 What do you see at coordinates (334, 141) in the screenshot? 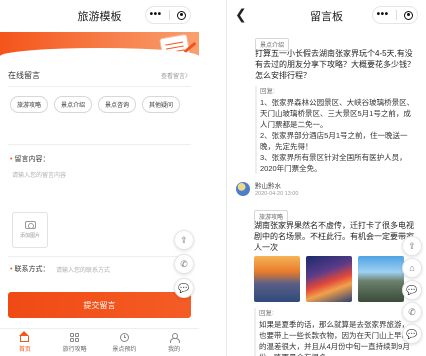
I see `reply-line: 2、张家界部分酒店5月1号之前，住一晚送一晚，先定先得！` at bounding box center [334, 141].